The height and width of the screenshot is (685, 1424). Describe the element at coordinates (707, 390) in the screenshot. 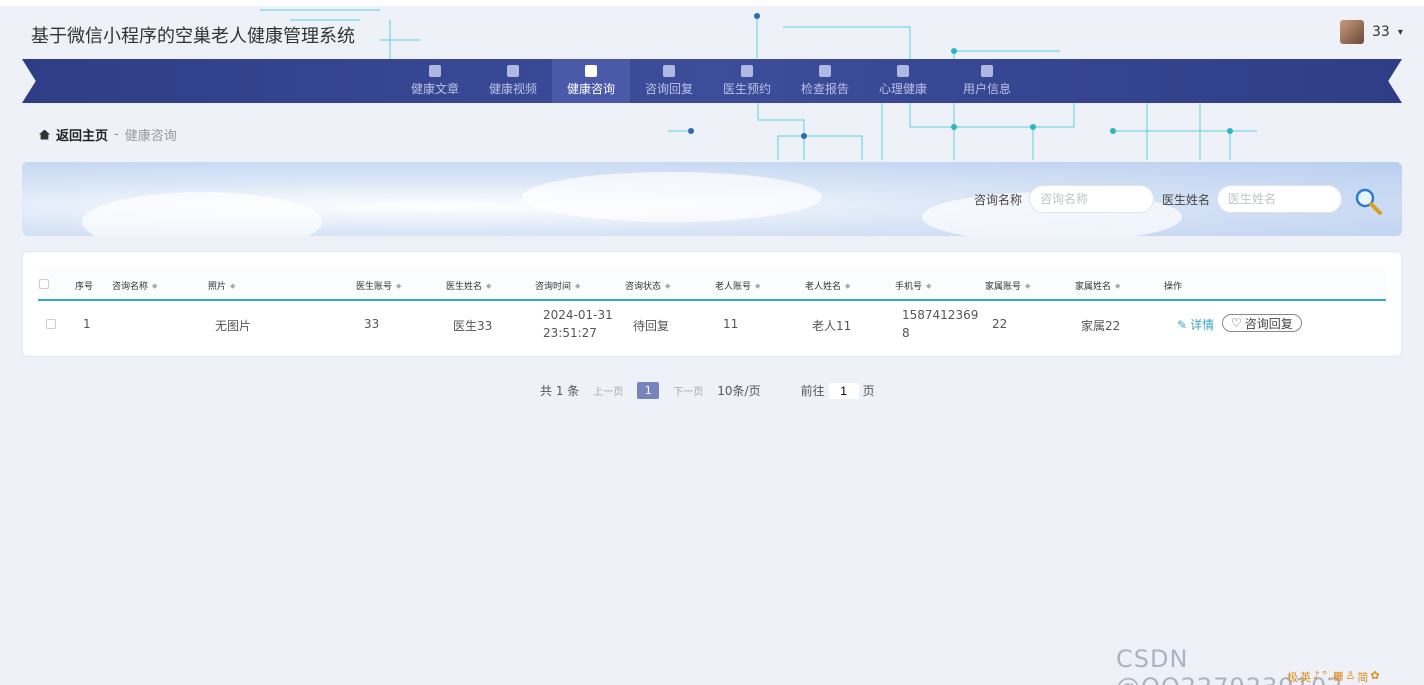

I see `pagination: 共 1 条 上一页 1 下一页 10条/页 前往 页` at that location.